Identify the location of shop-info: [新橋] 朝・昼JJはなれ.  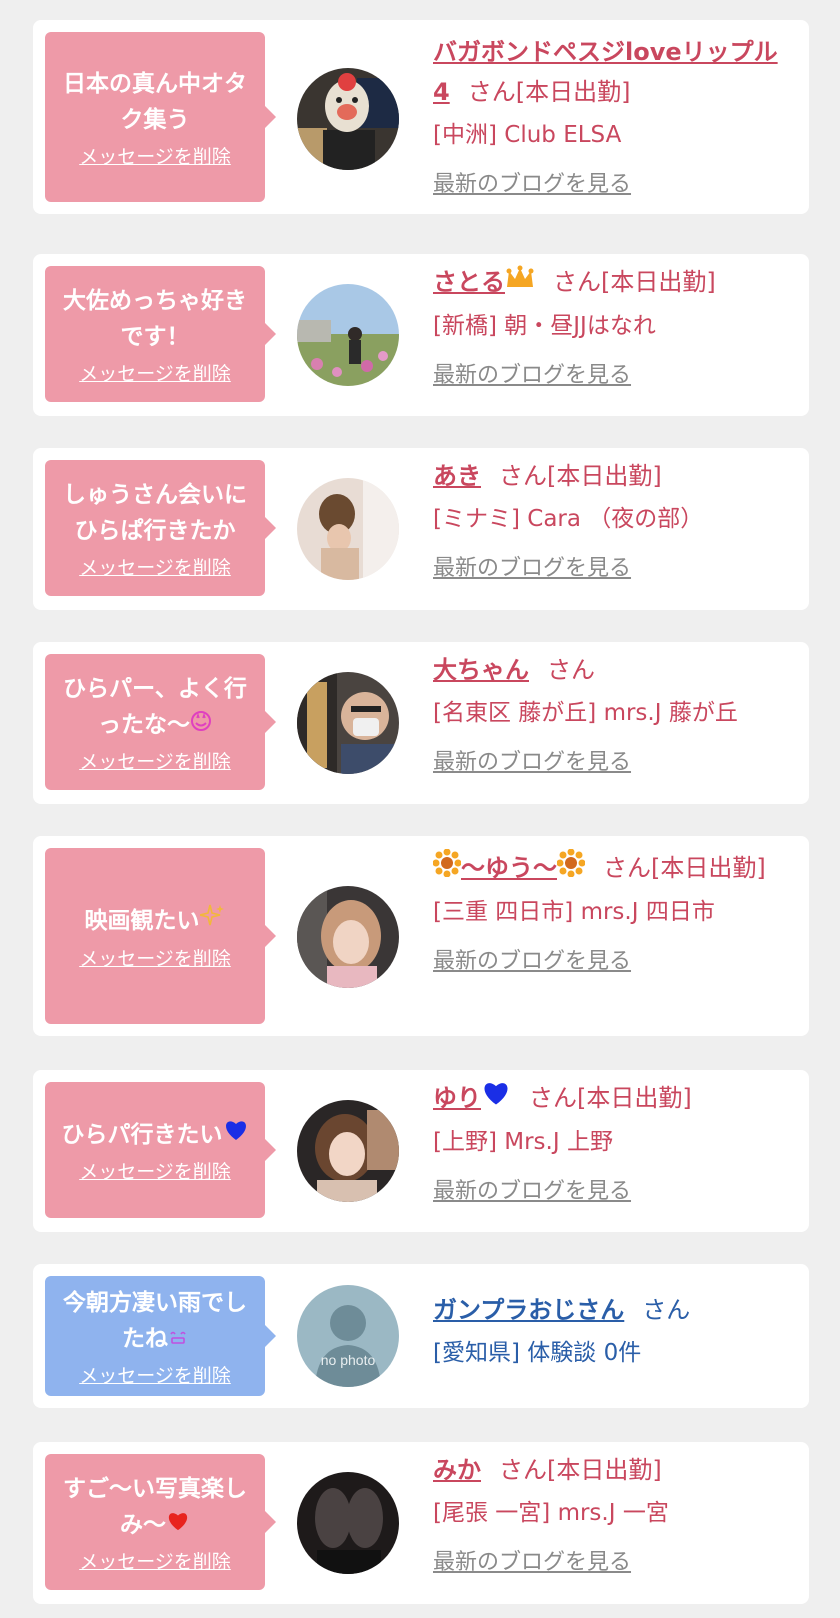
(544, 326).